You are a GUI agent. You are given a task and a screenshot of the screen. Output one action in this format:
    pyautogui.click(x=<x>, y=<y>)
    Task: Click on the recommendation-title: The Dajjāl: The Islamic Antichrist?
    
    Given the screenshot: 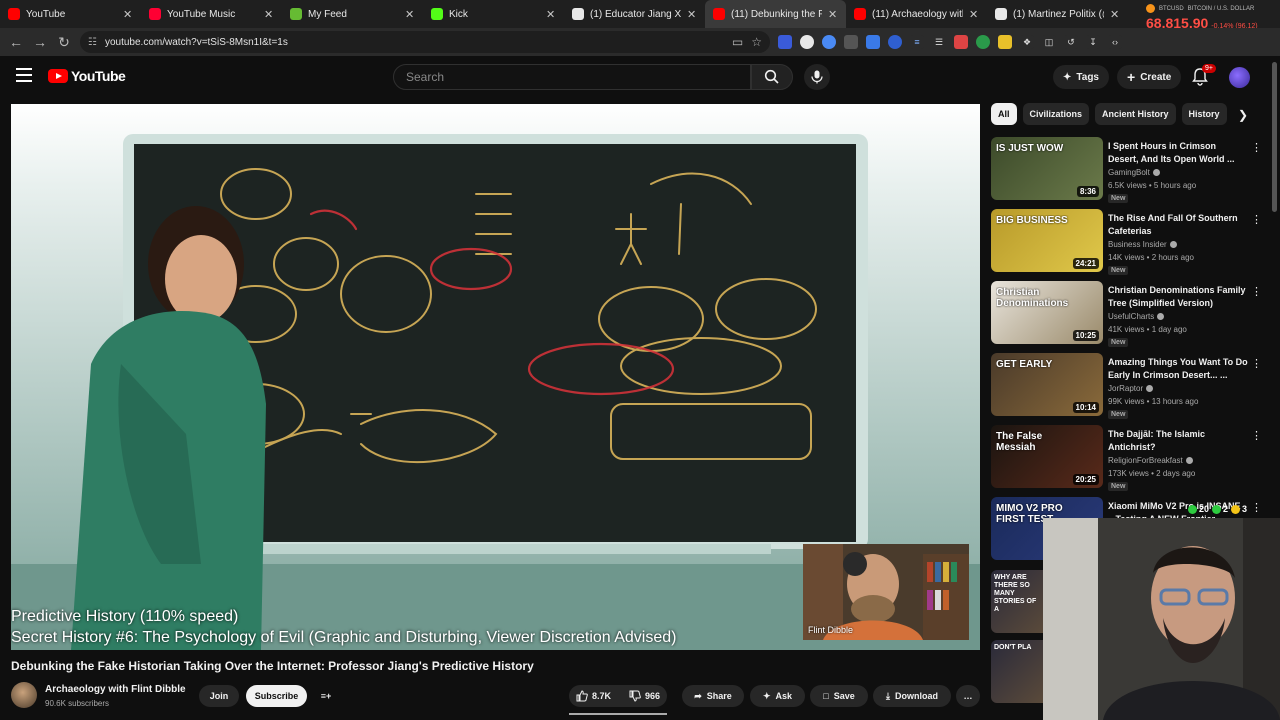 What is the action you would take?
    pyautogui.click(x=1178, y=441)
    